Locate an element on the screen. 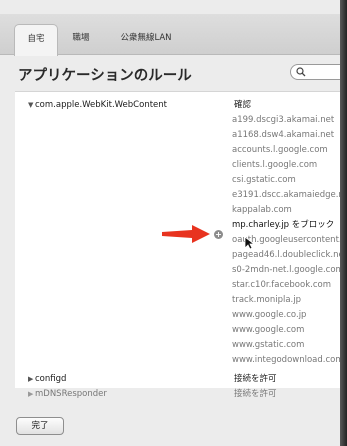 Image resolution: width=347 pixels, height=446 pixels. host-name: mp.charley.jp をブロック is located at coordinates (283, 225).